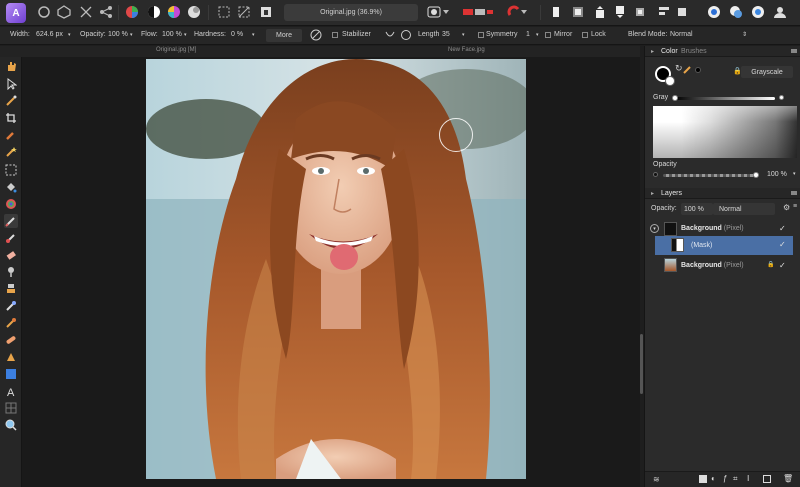 The image size is (800, 487). I want to click on color-opacity-knob, so click(756, 175).